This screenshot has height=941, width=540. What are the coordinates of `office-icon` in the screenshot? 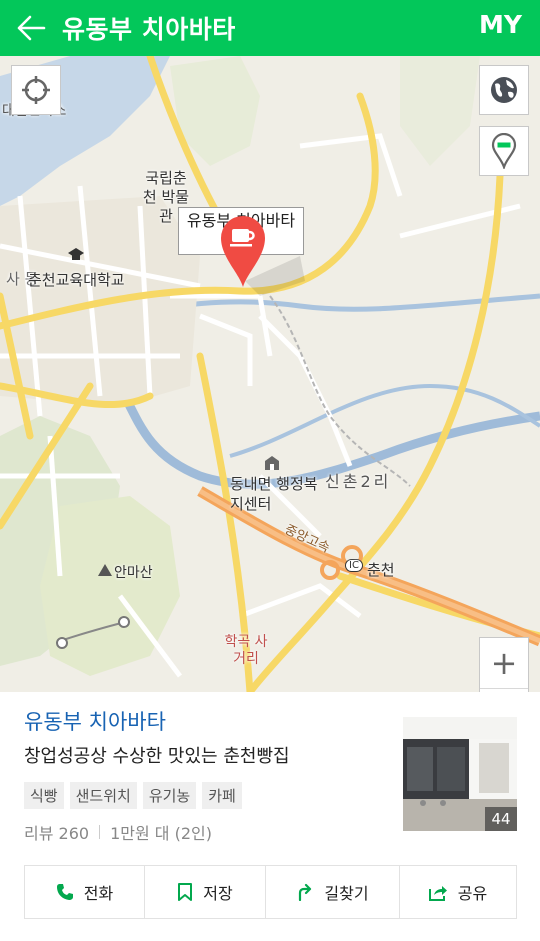 It's located at (272, 463).